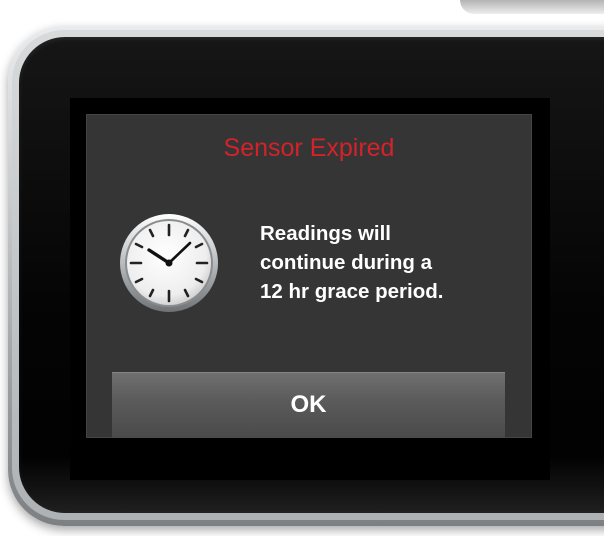  Describe the element at coordinates (325, 233) in the screenshot. I see `message-line: Readings will` at that location.